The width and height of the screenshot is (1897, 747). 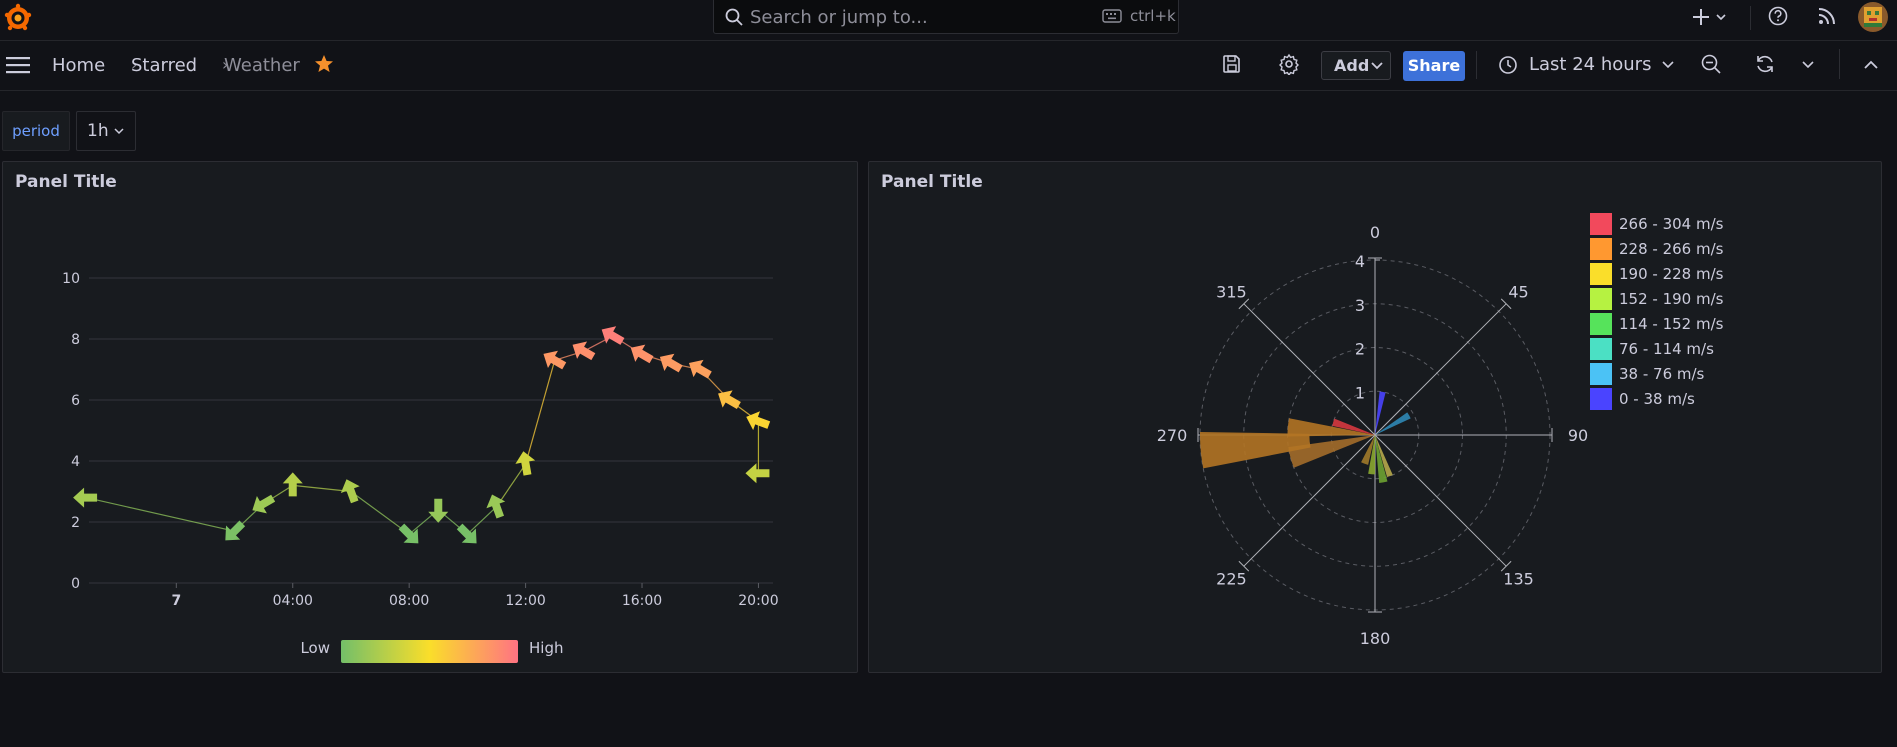 What do you see at coordinates (734, 17) in the screenshot?
I see `search-icon` at bounding box center [734, 17].